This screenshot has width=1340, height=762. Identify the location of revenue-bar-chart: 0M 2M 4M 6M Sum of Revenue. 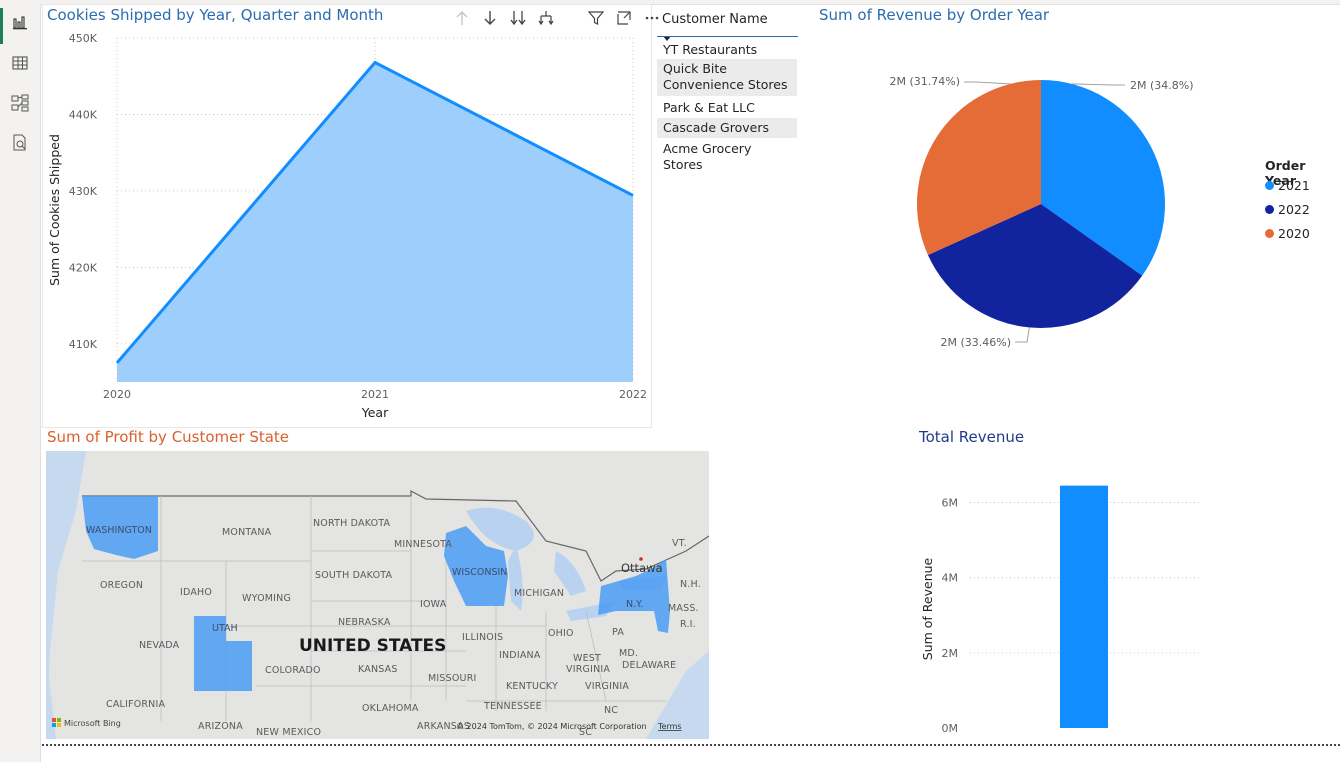
(1060, 610).